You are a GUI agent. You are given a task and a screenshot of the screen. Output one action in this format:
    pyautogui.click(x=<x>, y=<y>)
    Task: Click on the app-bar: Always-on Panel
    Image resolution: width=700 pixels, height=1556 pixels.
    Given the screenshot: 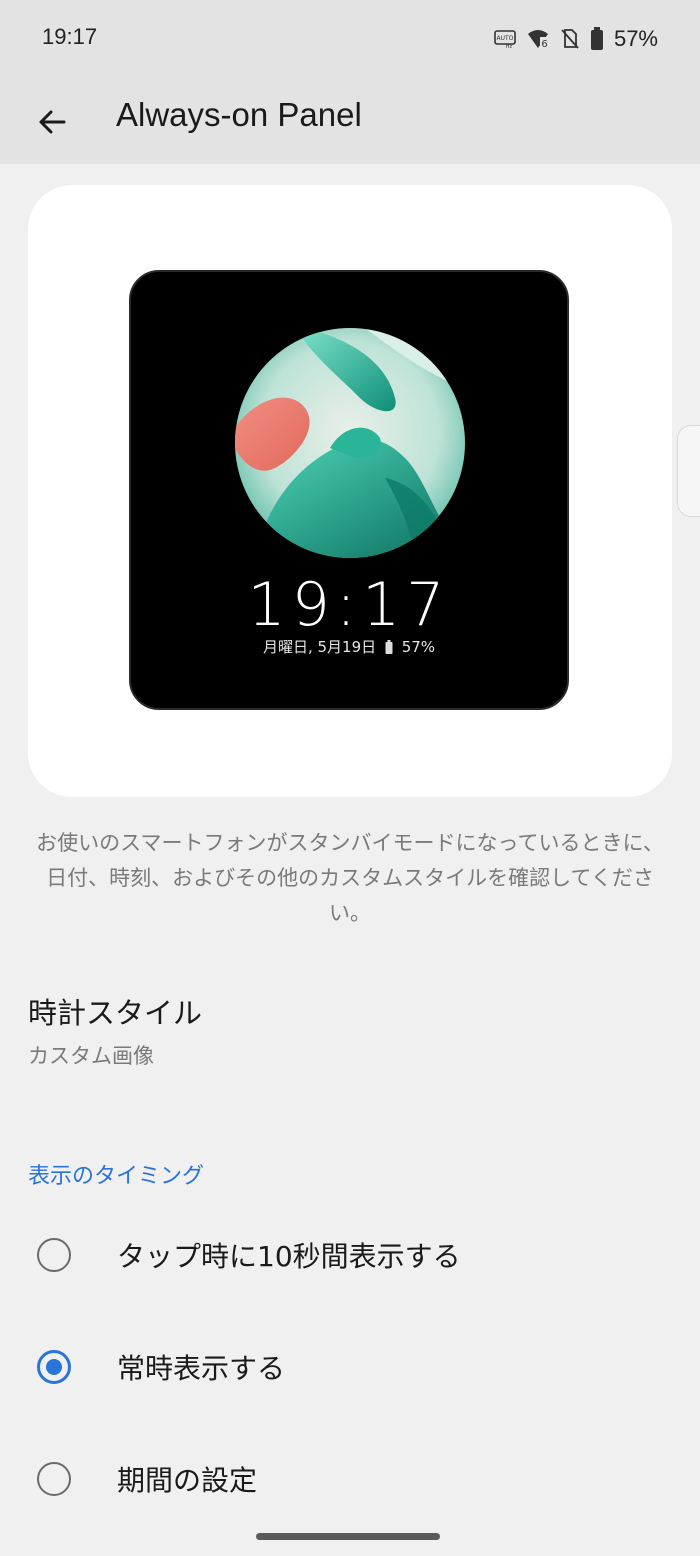 What is the action you would take?
    pyautogui.click(x=350, y=122)
    